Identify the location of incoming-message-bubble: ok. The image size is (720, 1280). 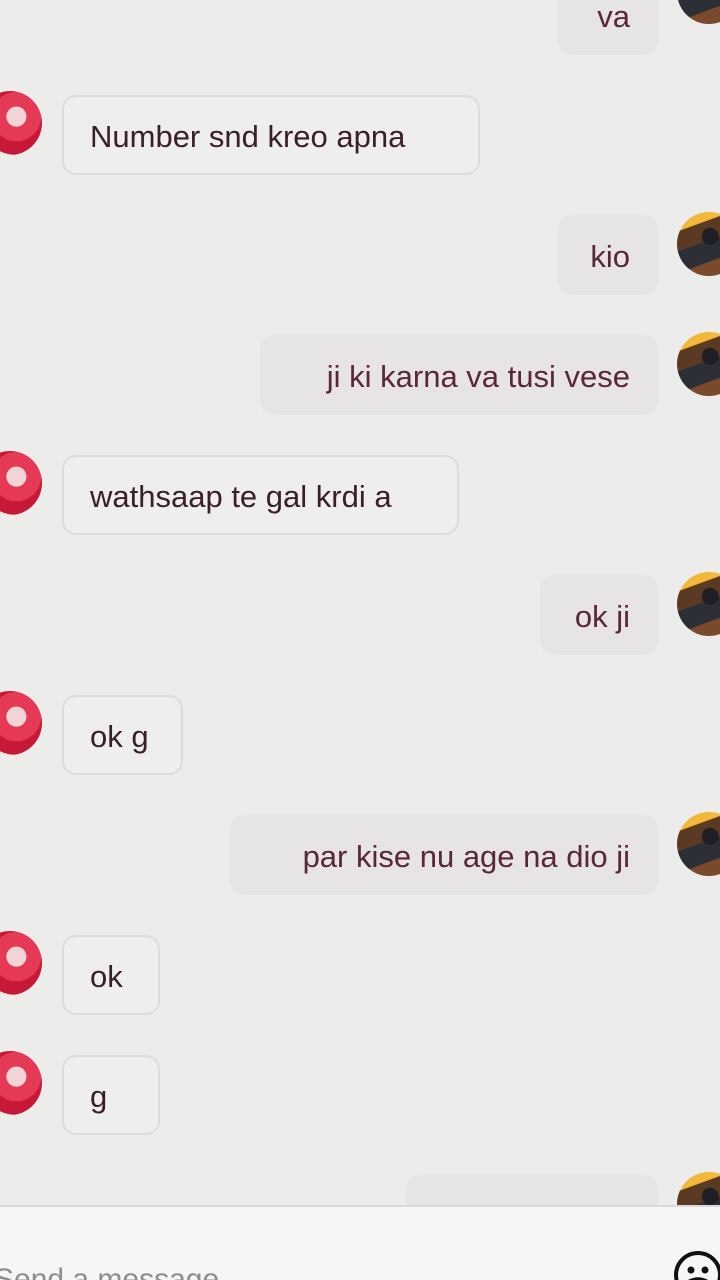
(111, 975).